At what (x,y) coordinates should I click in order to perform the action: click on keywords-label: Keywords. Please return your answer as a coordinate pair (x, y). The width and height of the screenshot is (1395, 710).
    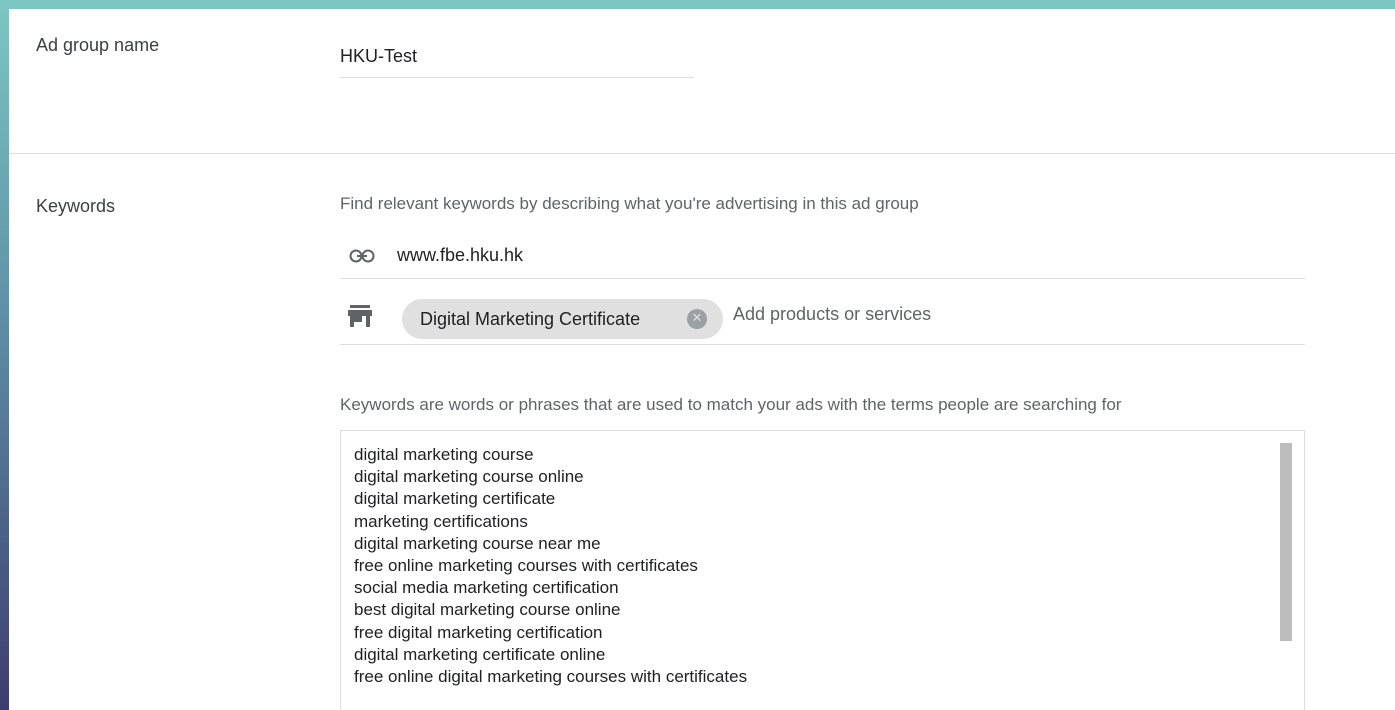
    Looking at the image, I should click on (76, 206).